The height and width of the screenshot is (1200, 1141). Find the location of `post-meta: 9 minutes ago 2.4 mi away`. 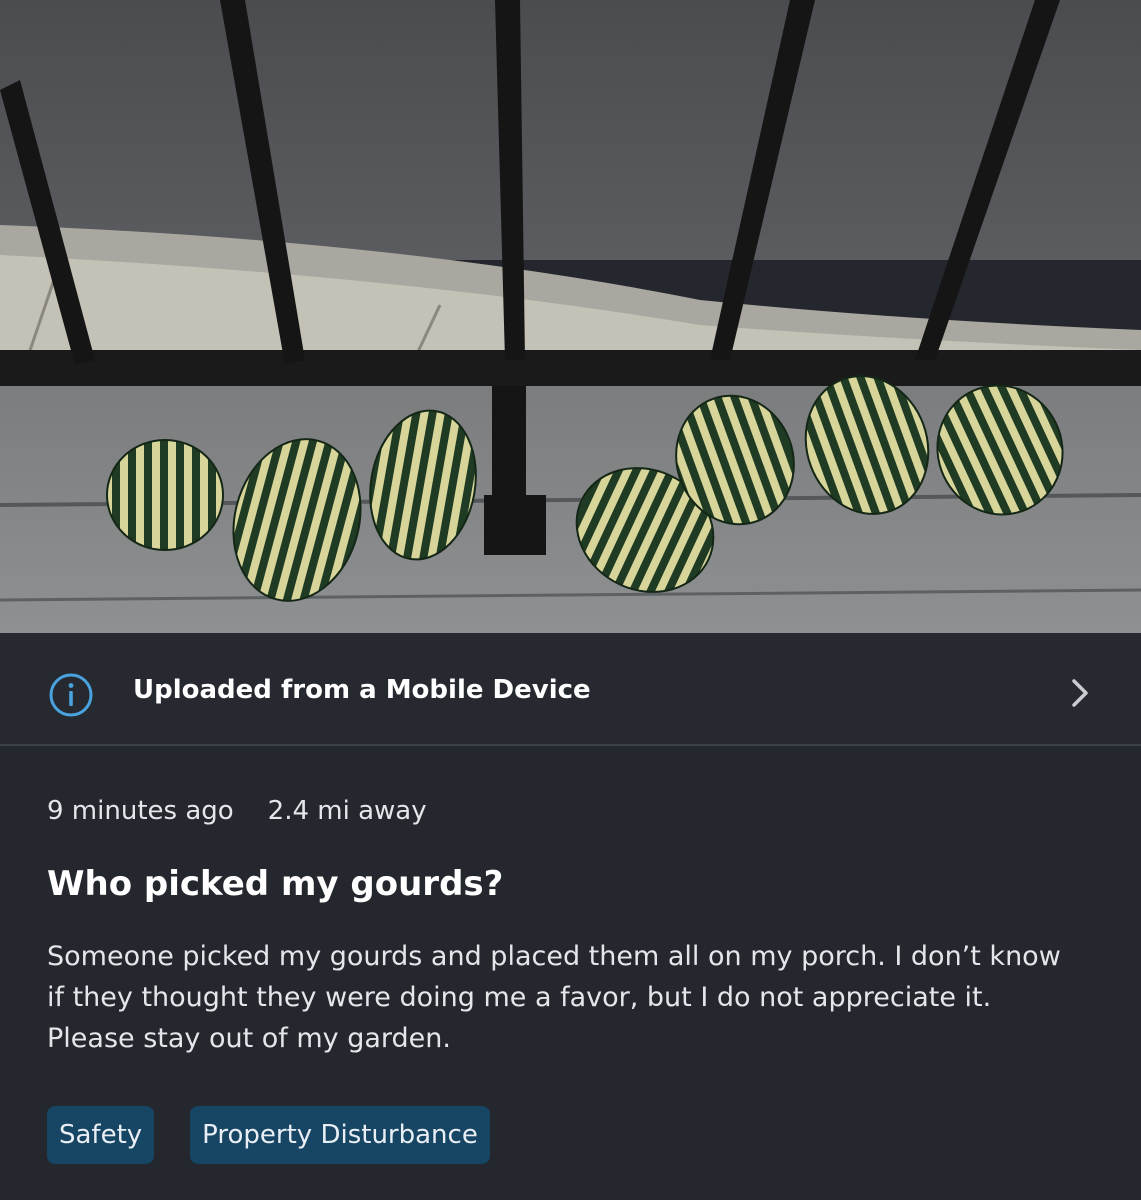

post-meta: 9 minutes ago 2.4 mi away is located at coordinates (237, 811).